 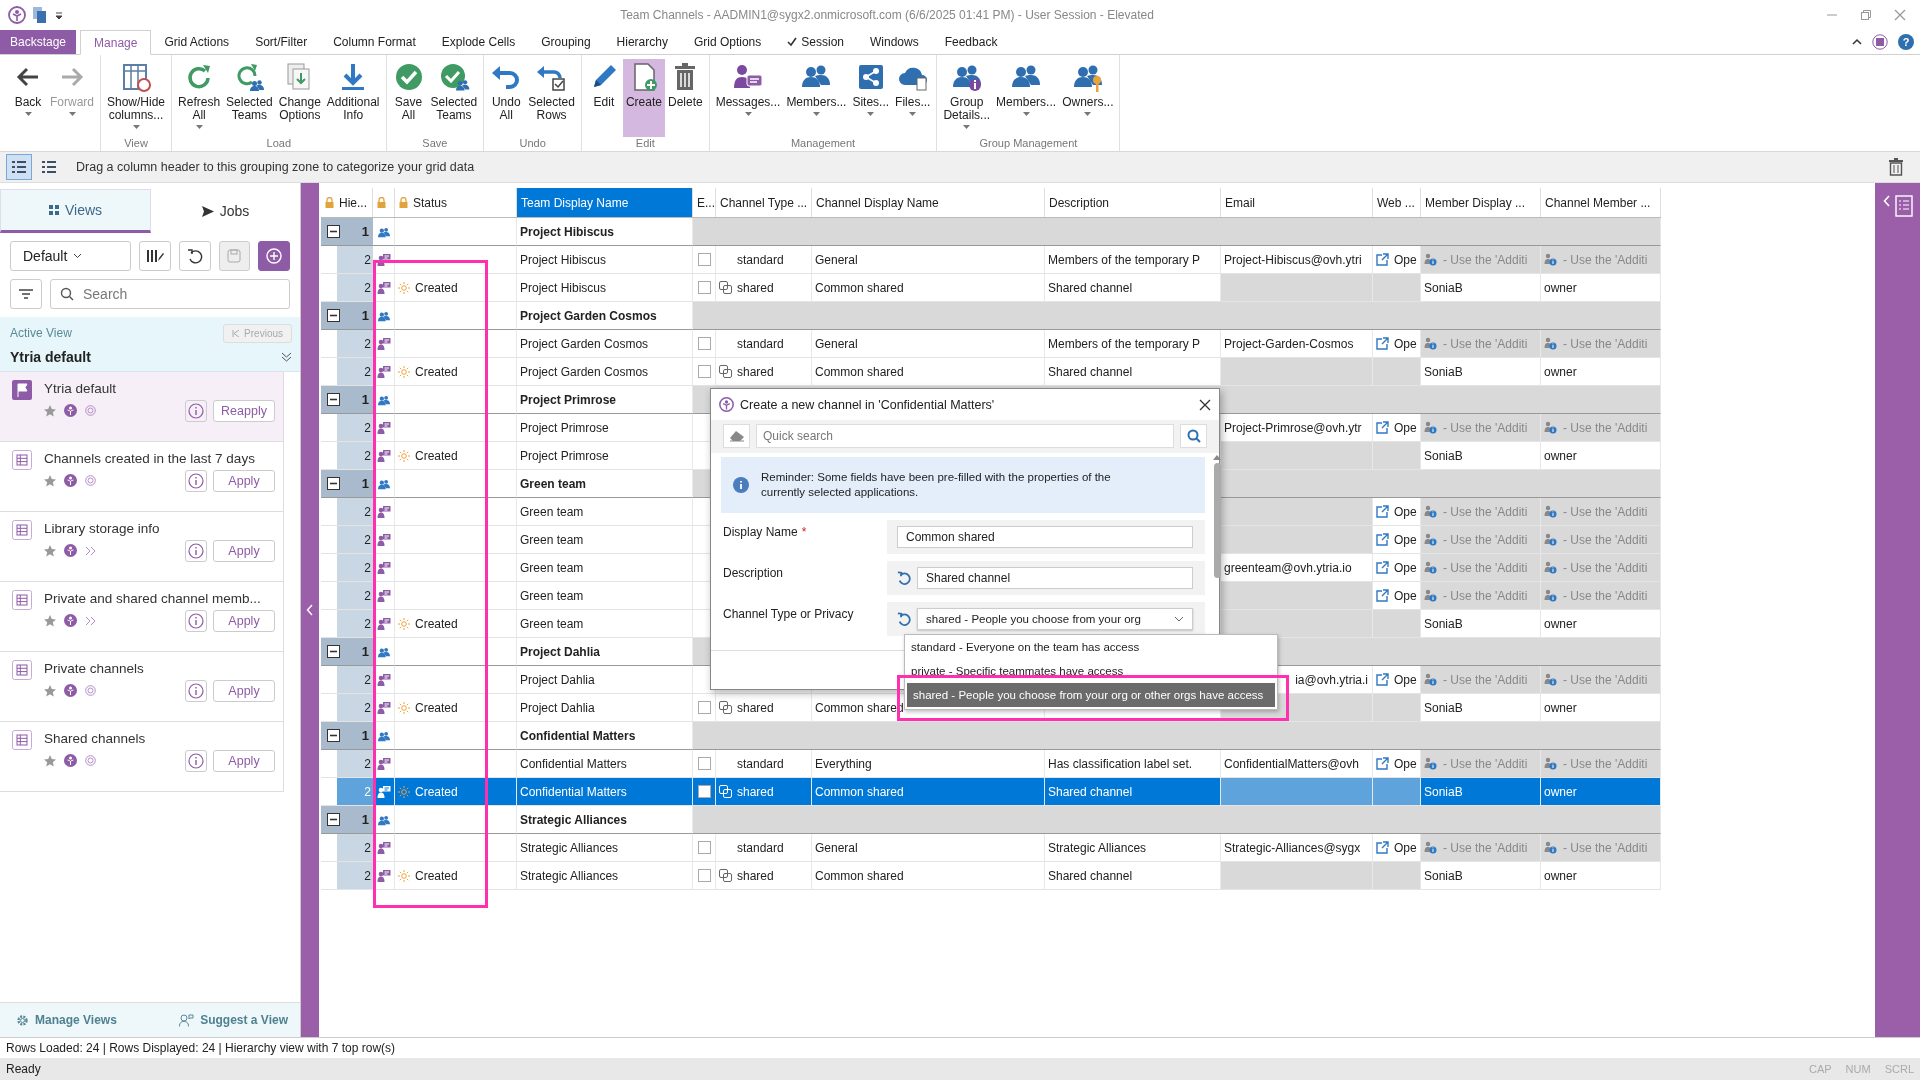 I want to click on documents-icon, so click(x=40, y=15).